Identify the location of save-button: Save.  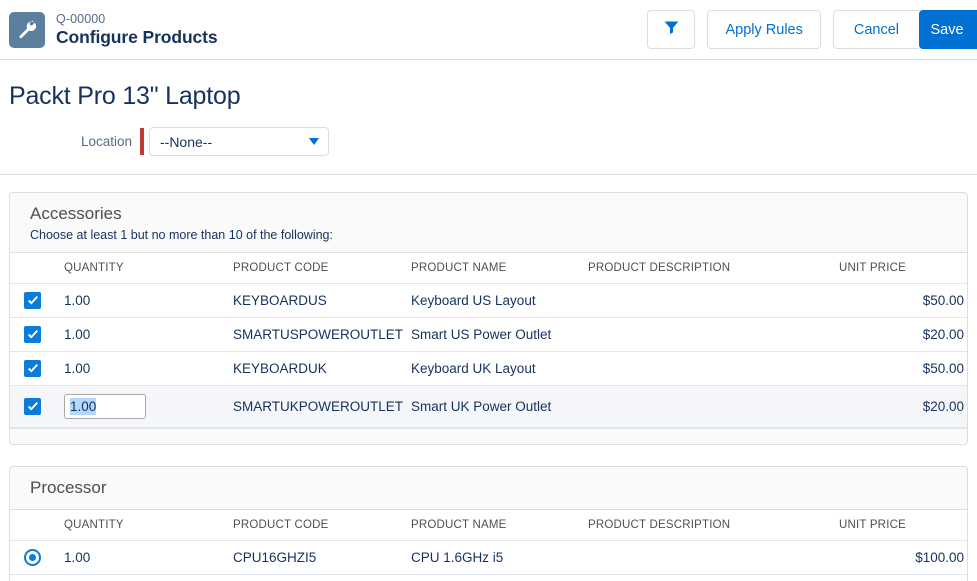
(948, 29).